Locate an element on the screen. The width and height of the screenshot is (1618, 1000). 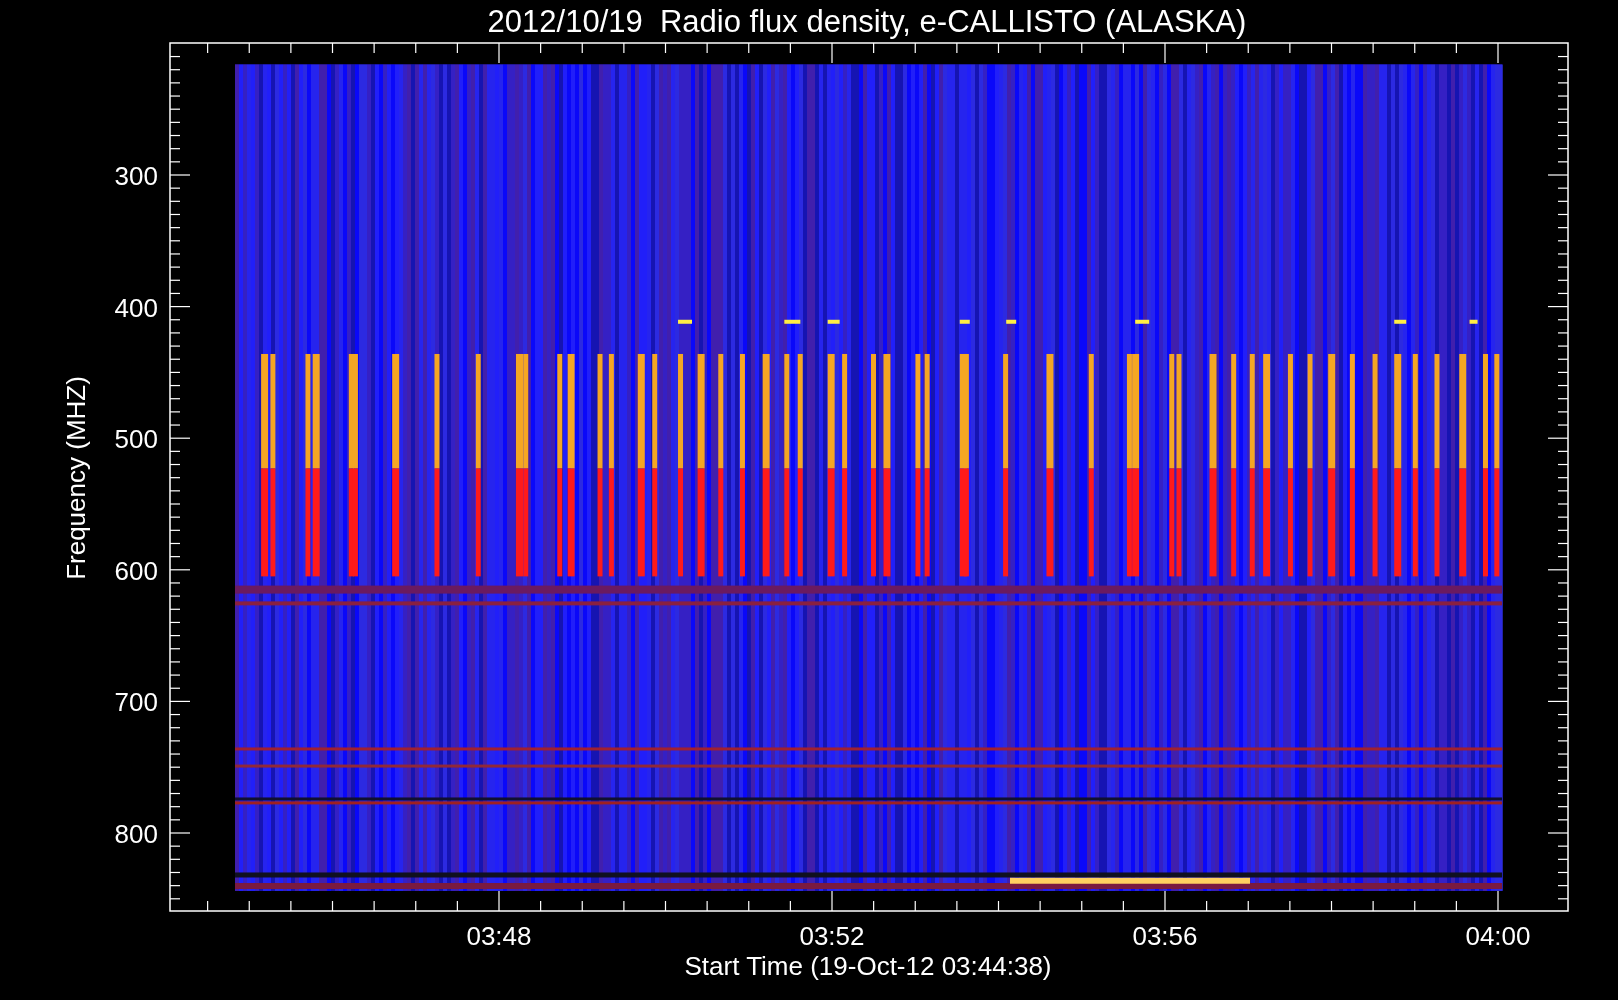
axis-tick-label: 04:00 is located at coordinates (1498, 936).